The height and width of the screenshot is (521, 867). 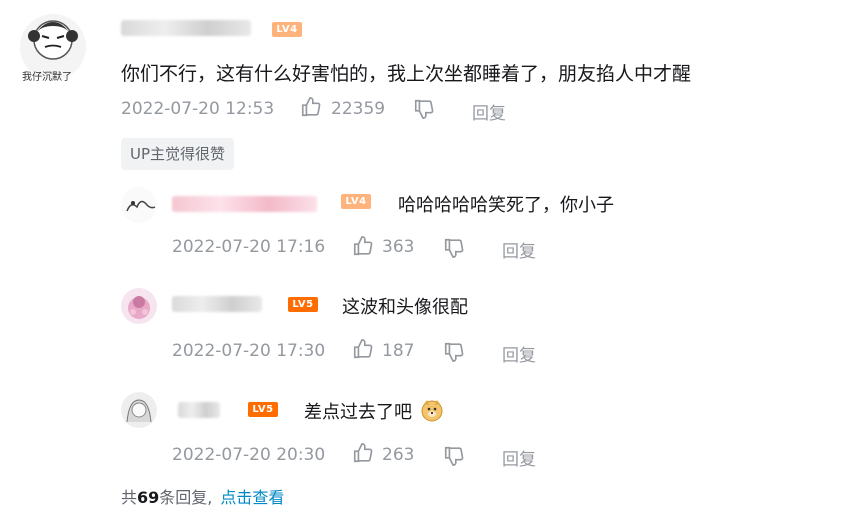 I want to click on comment-time: 2022-07-20 12:53, so click(x=198, y=109).